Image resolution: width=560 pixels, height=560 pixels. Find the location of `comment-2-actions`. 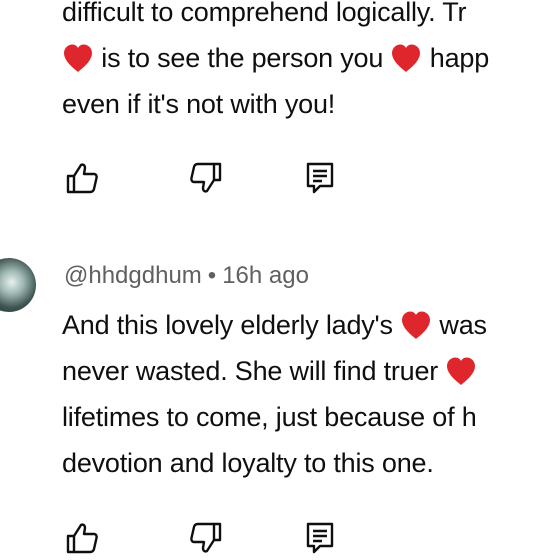

comment-2-actions is located at coordinates (212, 538).